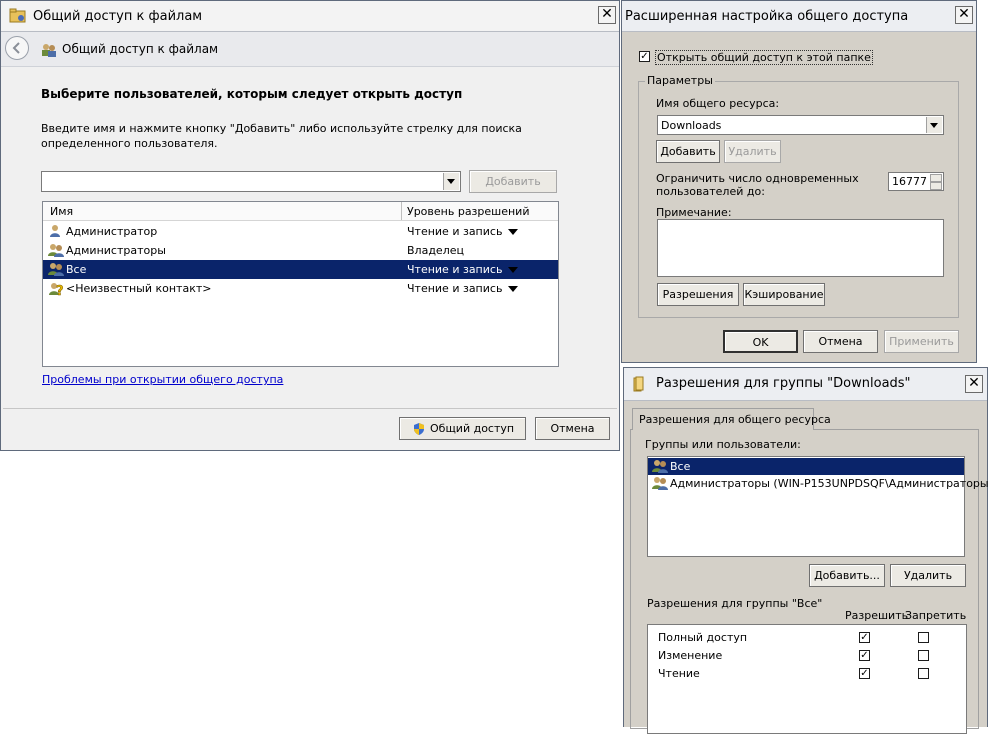 The width and height of the screenshot is (988, 734). What do you see at coordinates (752, 151) in the screenshot?
I see `share-name-delete-button: Удалить` at bounding box center [752, 151].